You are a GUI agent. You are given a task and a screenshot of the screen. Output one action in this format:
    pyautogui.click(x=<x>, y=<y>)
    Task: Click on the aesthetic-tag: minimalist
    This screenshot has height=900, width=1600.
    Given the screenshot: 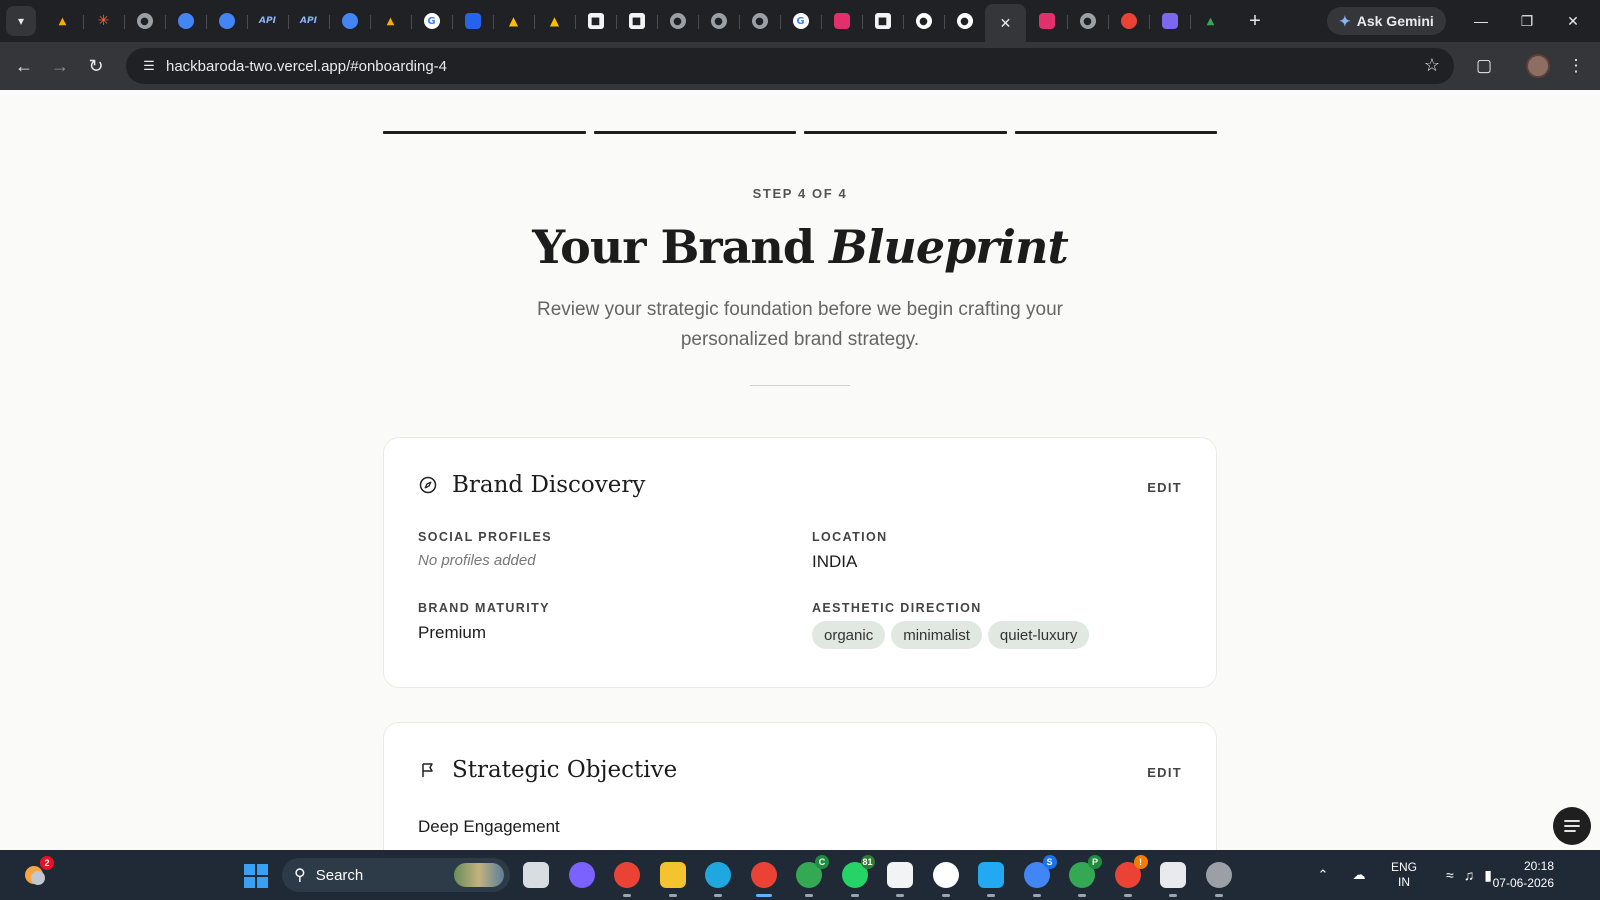 What is the action you would take?
    pyautogui.click(x=936, y=635)
    